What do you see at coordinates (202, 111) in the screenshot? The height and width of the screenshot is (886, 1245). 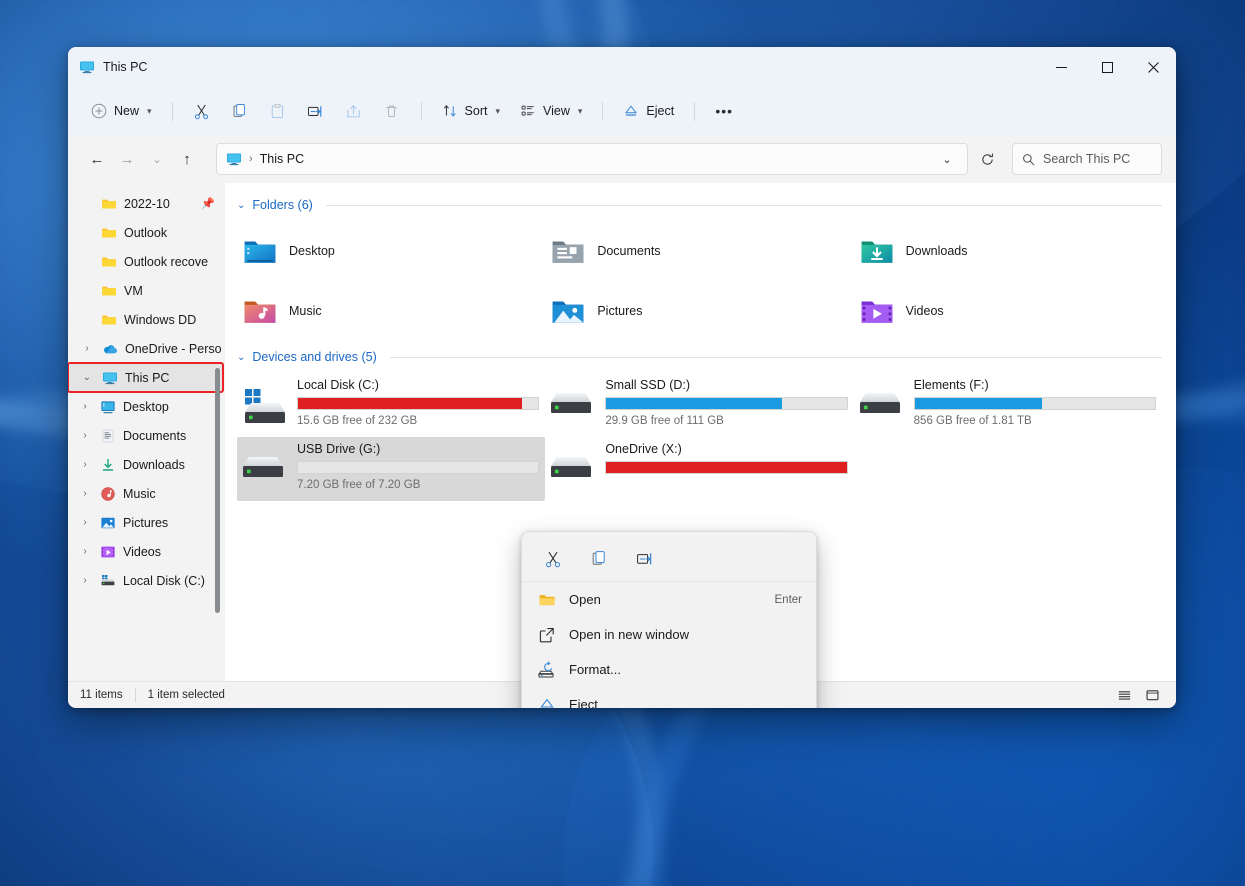 I see `cut-button` at bounding box center [202, 111].